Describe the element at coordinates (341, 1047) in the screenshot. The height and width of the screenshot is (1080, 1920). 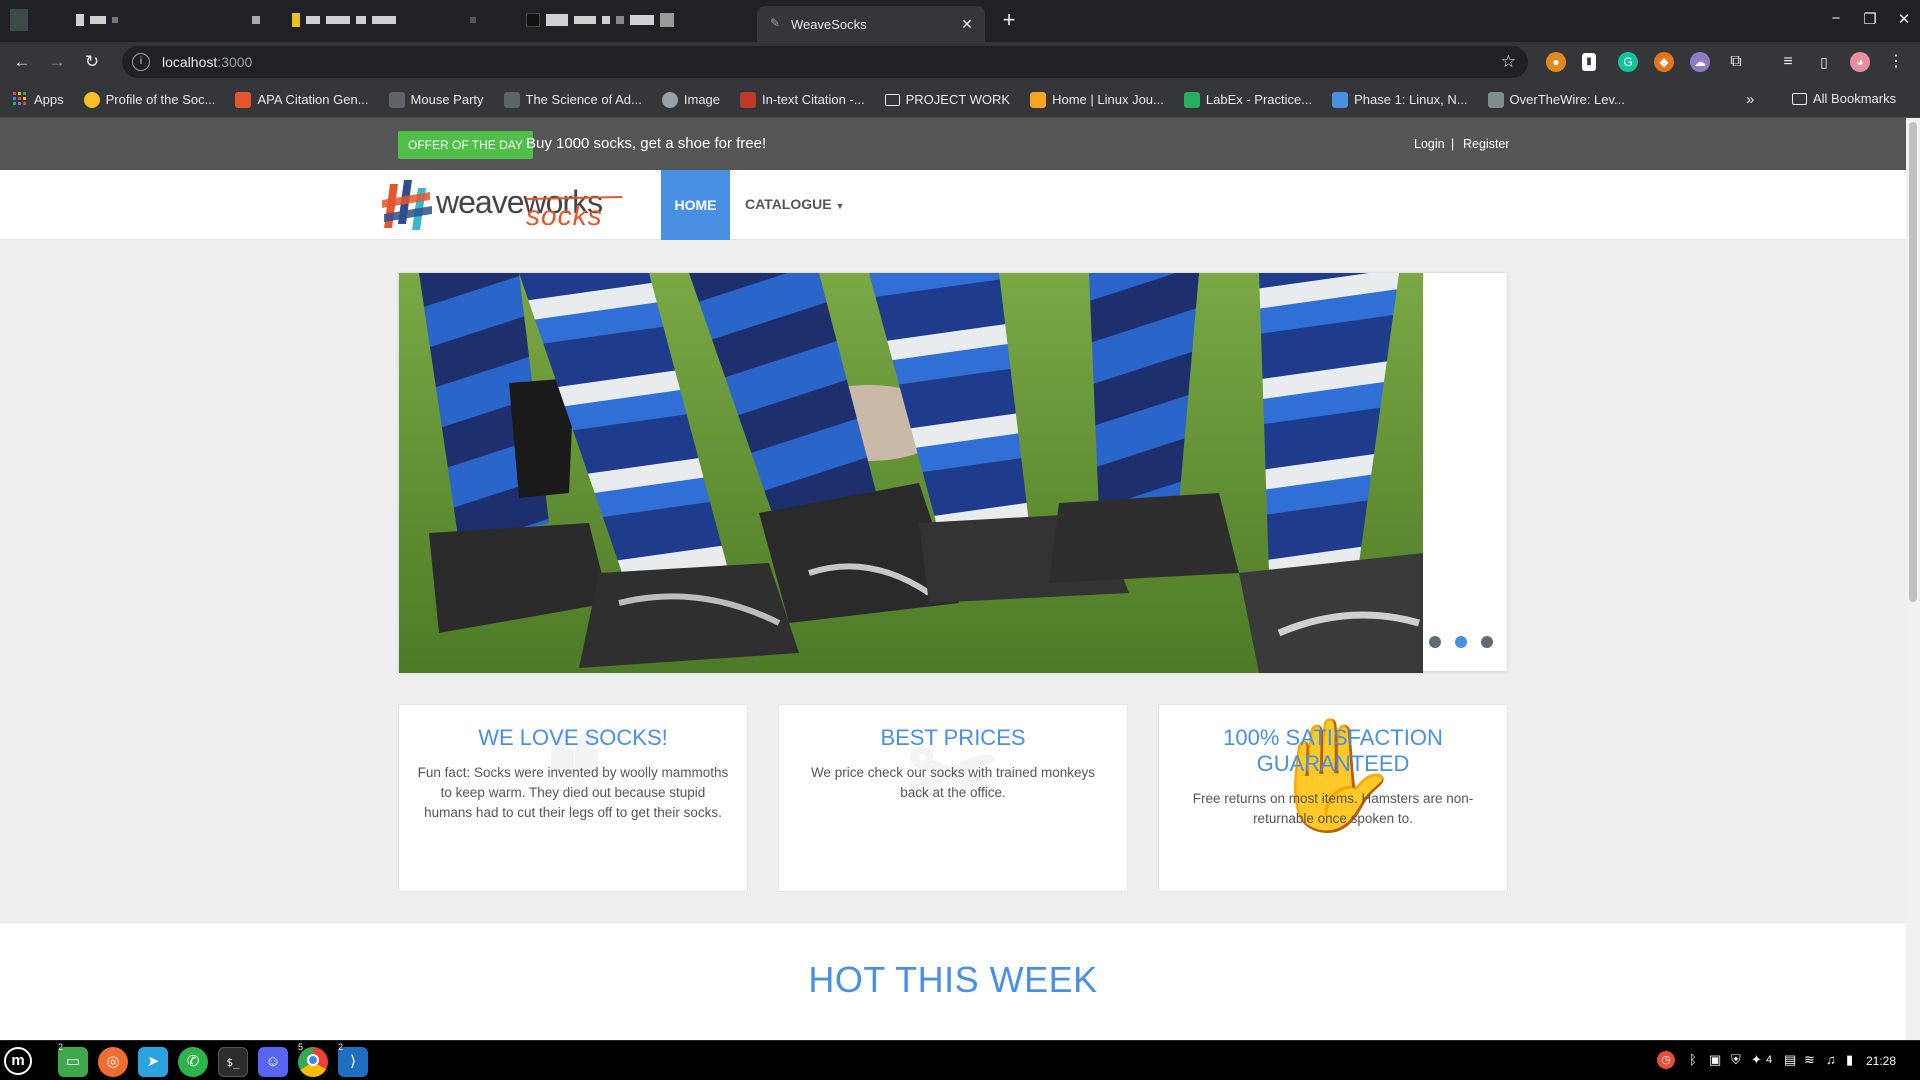
I see `vscode-badge: 2` at that location.